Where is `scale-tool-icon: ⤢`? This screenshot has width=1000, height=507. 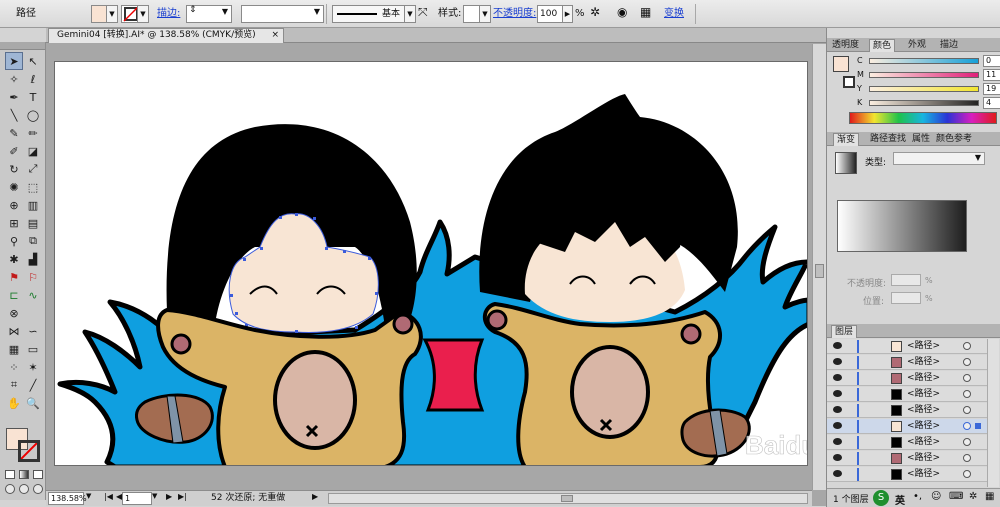 scale-tool-icon: ⤢ is located at coordinates (33, 169).